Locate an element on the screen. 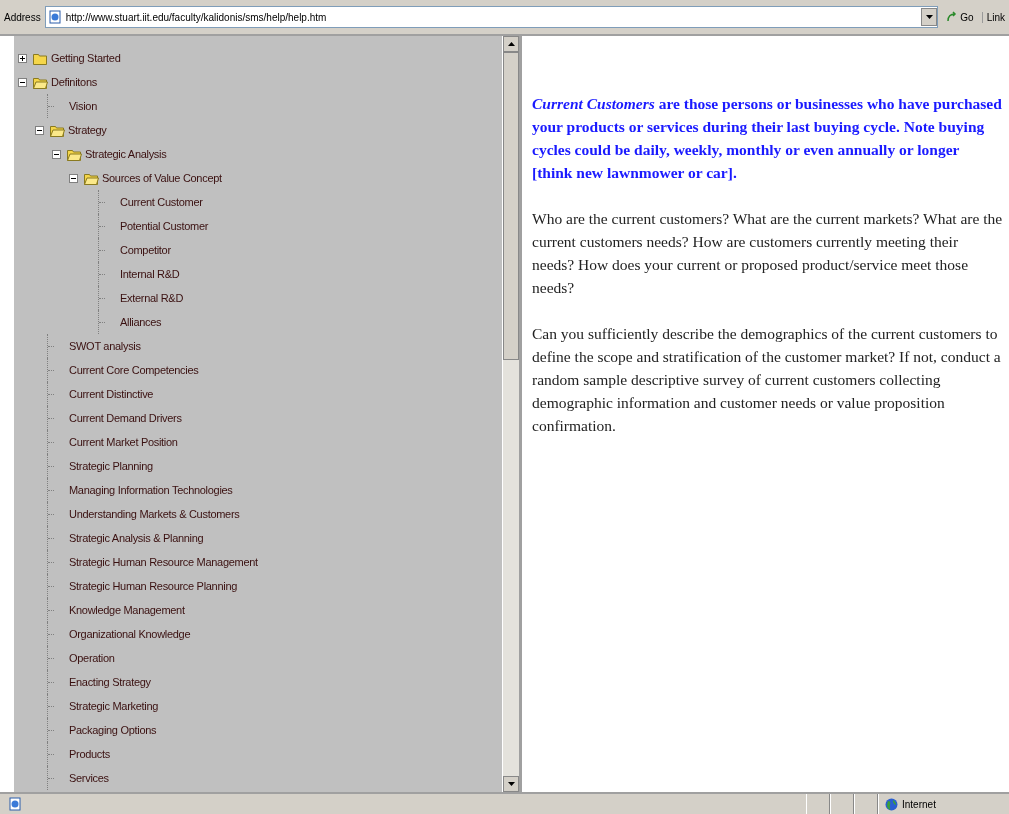 The image size is (1009, 814). tree-item: Managing Information Technologies is located at coordinates (151, 490).